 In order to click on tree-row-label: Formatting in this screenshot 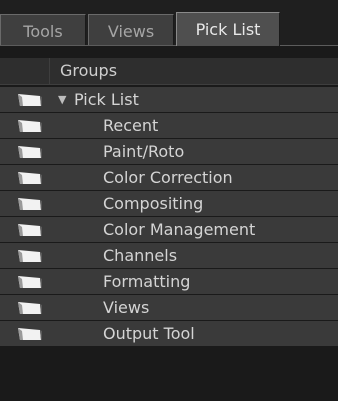, I will do `click(147, 281)`.